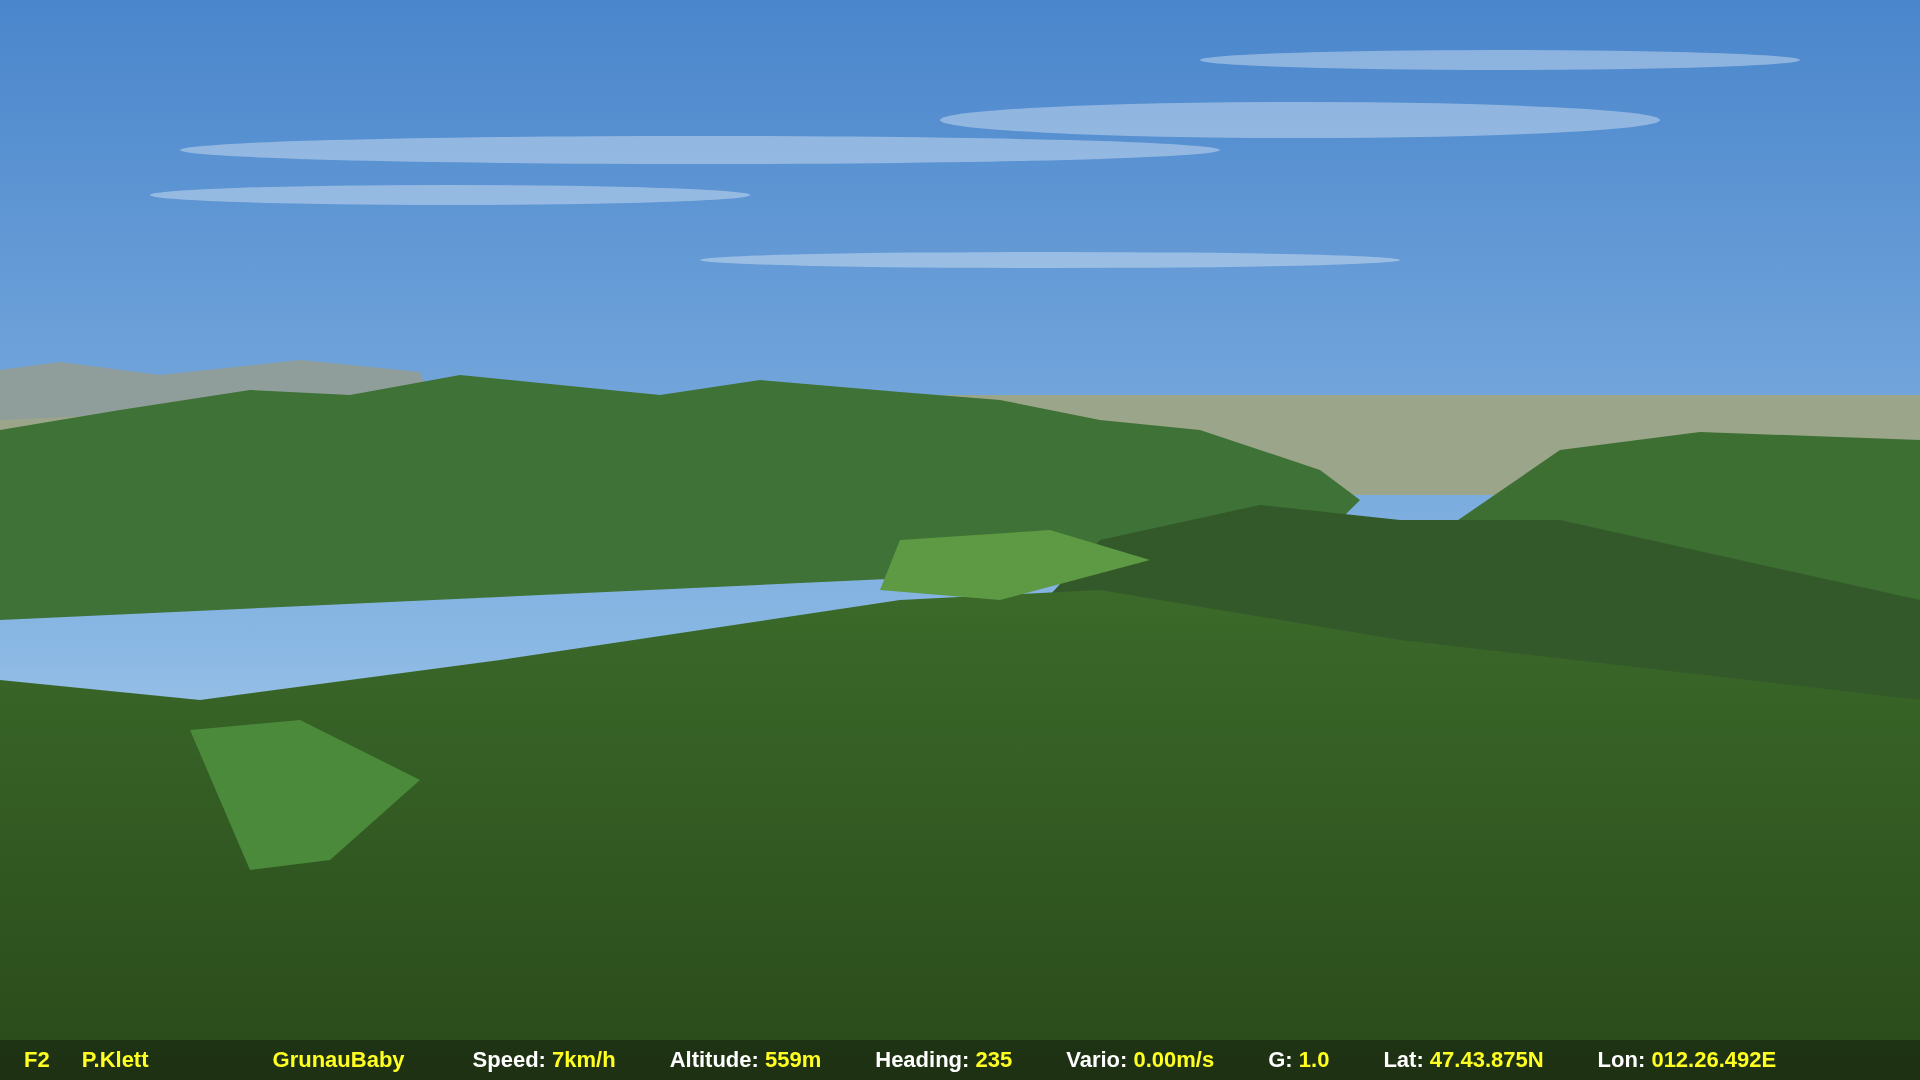 The width and height of the screenshot is (1920, 1080). I want to click on flight-readout: G: 1.0, so click(1299, 1060).